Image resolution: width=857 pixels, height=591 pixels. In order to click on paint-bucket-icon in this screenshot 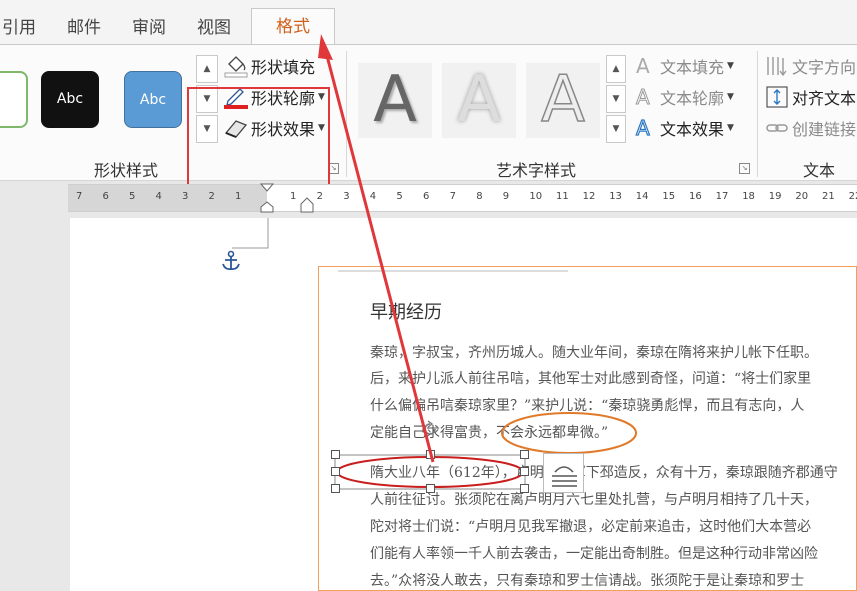, I will do `click(236, 66)`.